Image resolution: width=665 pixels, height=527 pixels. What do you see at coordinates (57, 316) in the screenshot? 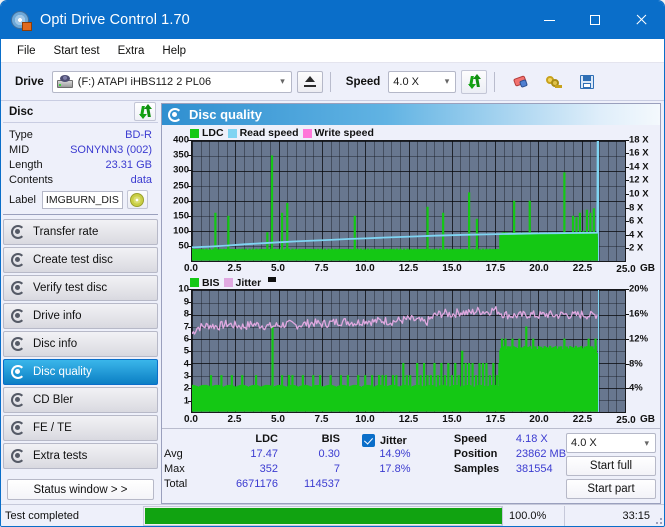
I see `sidebar-item-label: Drive info` at bounding box center [57, 316].